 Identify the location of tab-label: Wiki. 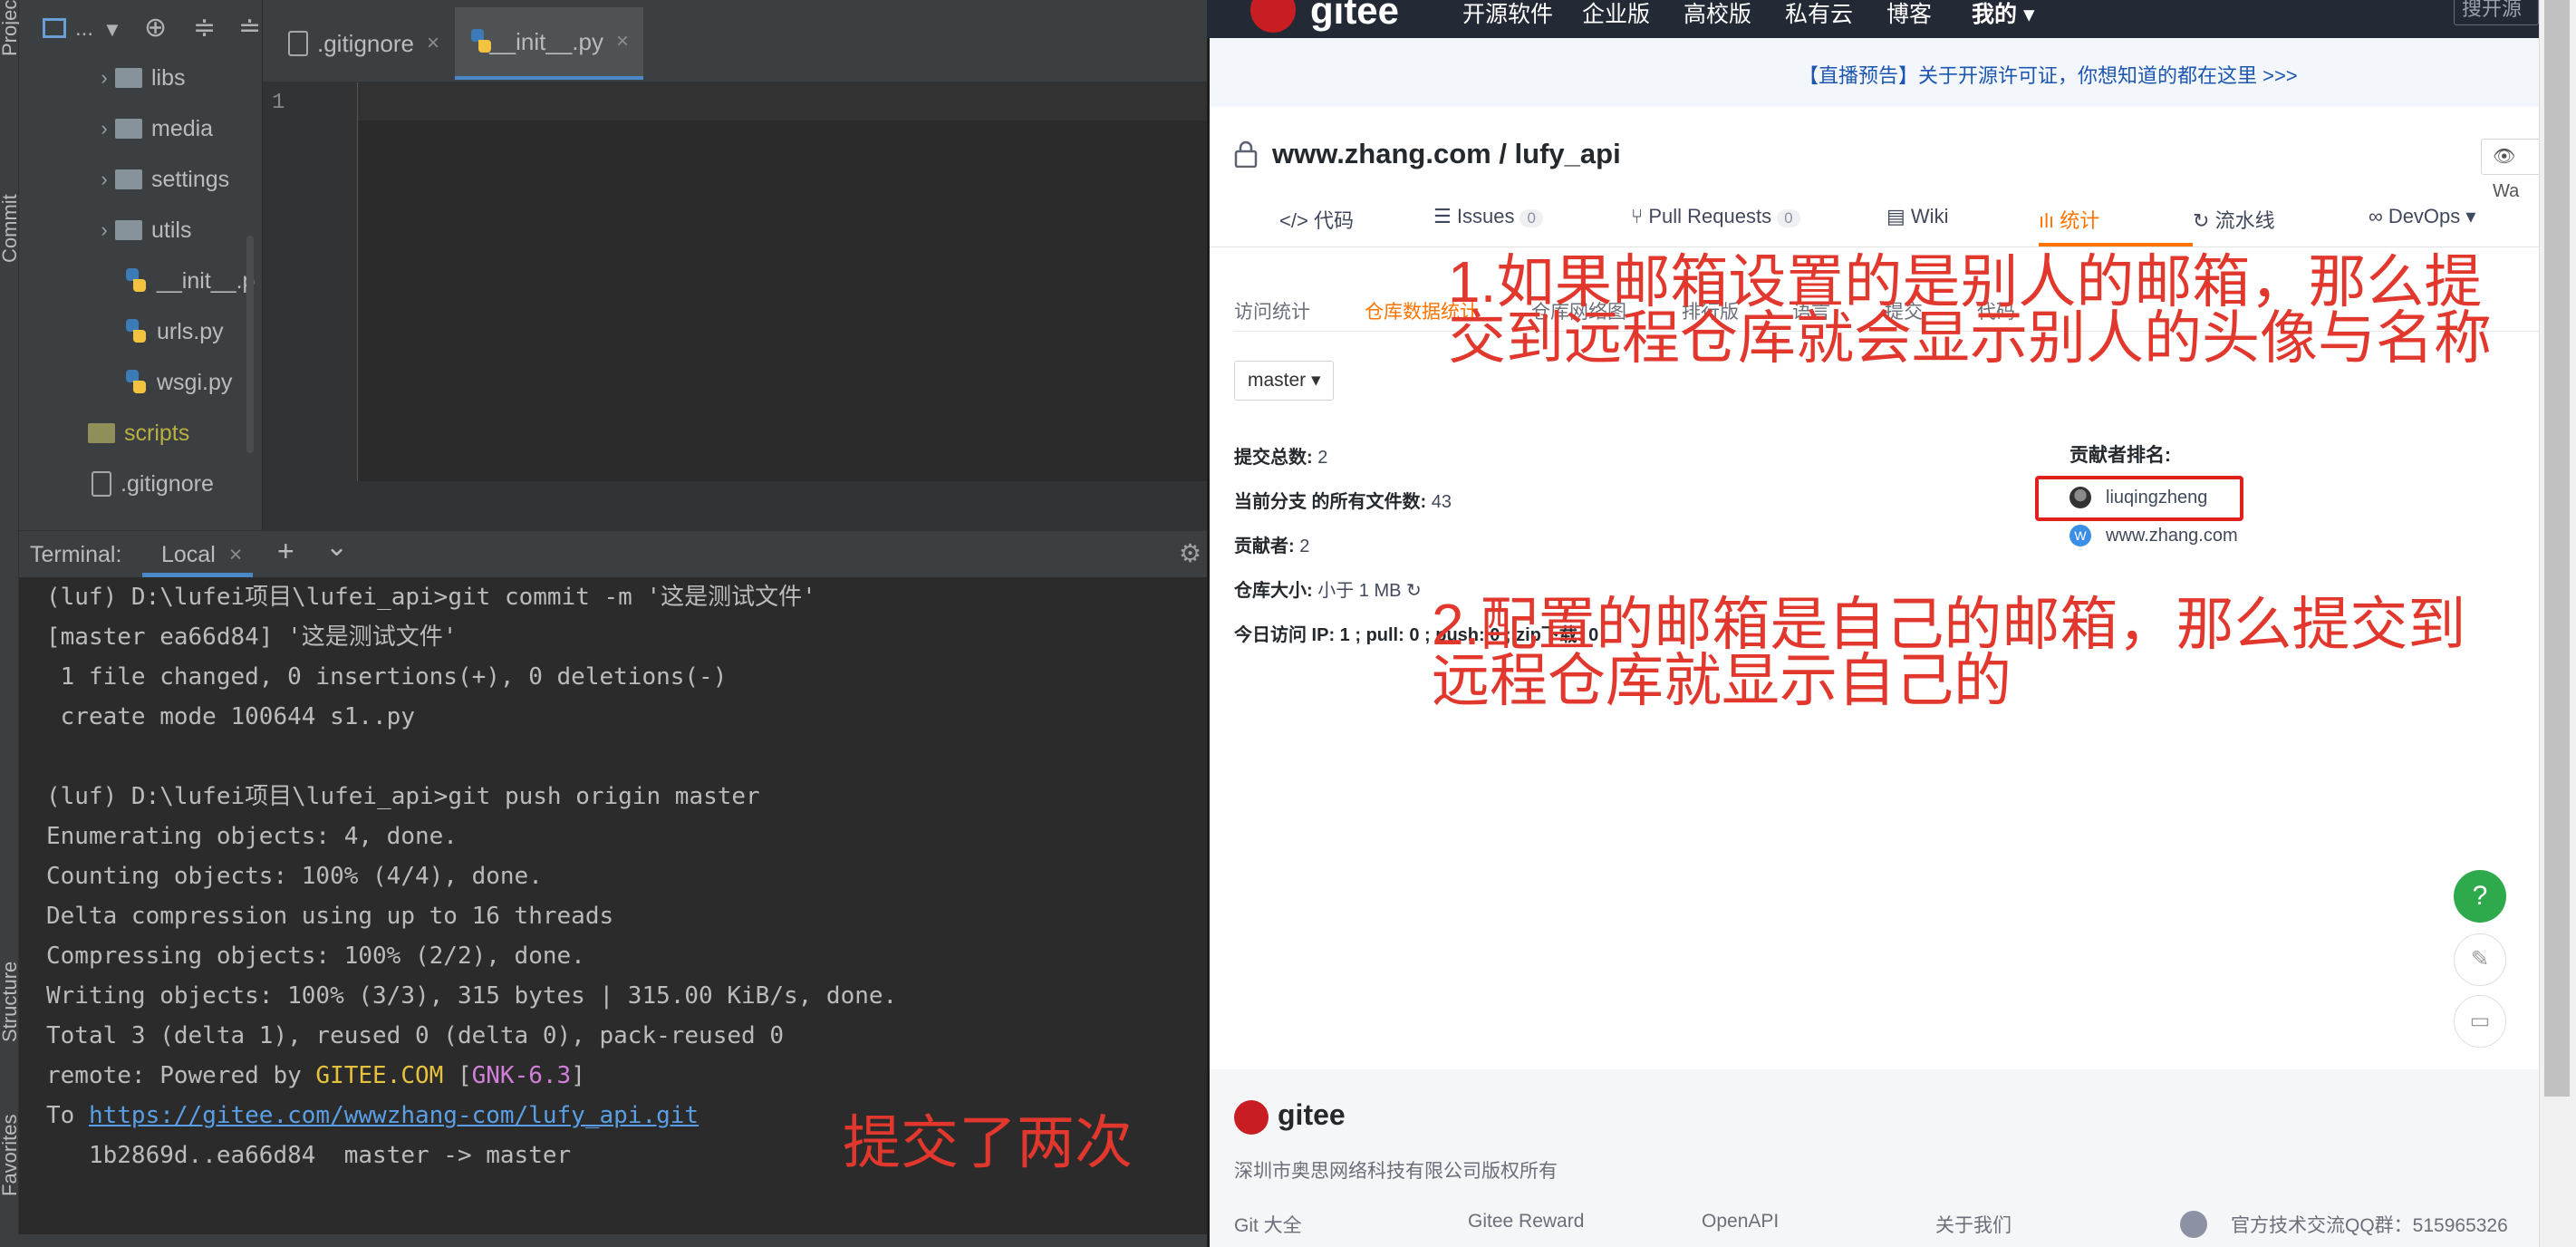
(1929, 216).